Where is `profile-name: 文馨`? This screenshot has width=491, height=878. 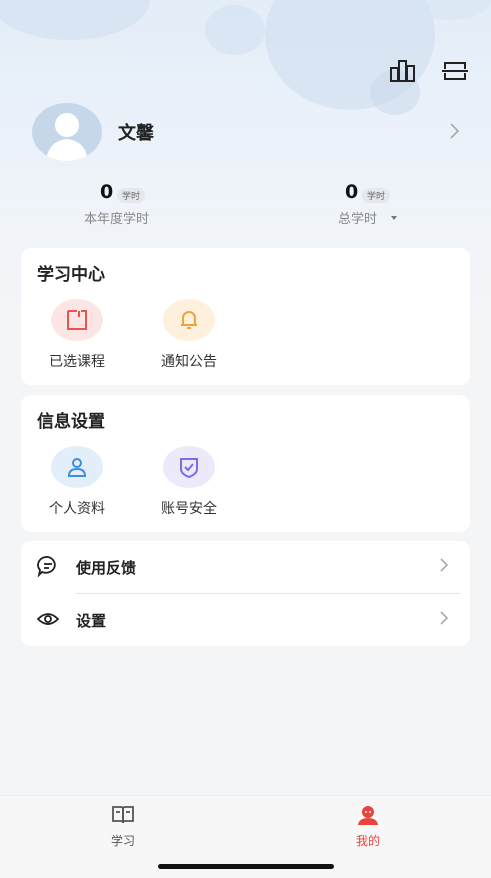
profile-name: 文馨 is located at coordinates (136, 132).